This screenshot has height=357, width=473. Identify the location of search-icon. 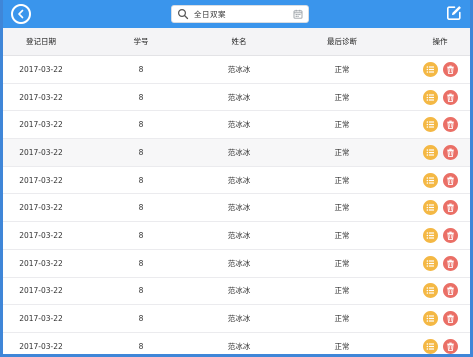
(183, 14).